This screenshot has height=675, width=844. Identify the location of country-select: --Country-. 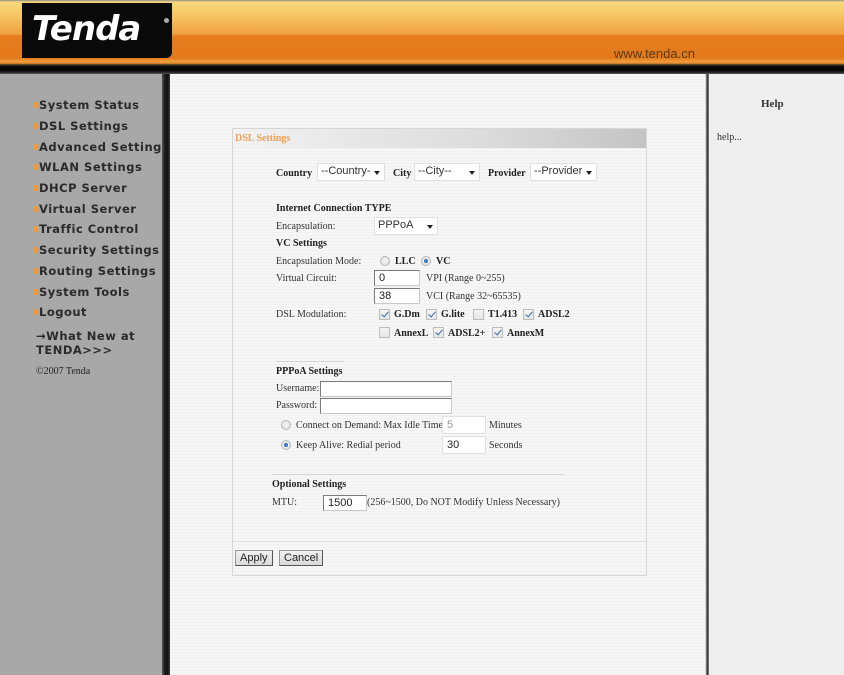
(351, 172).